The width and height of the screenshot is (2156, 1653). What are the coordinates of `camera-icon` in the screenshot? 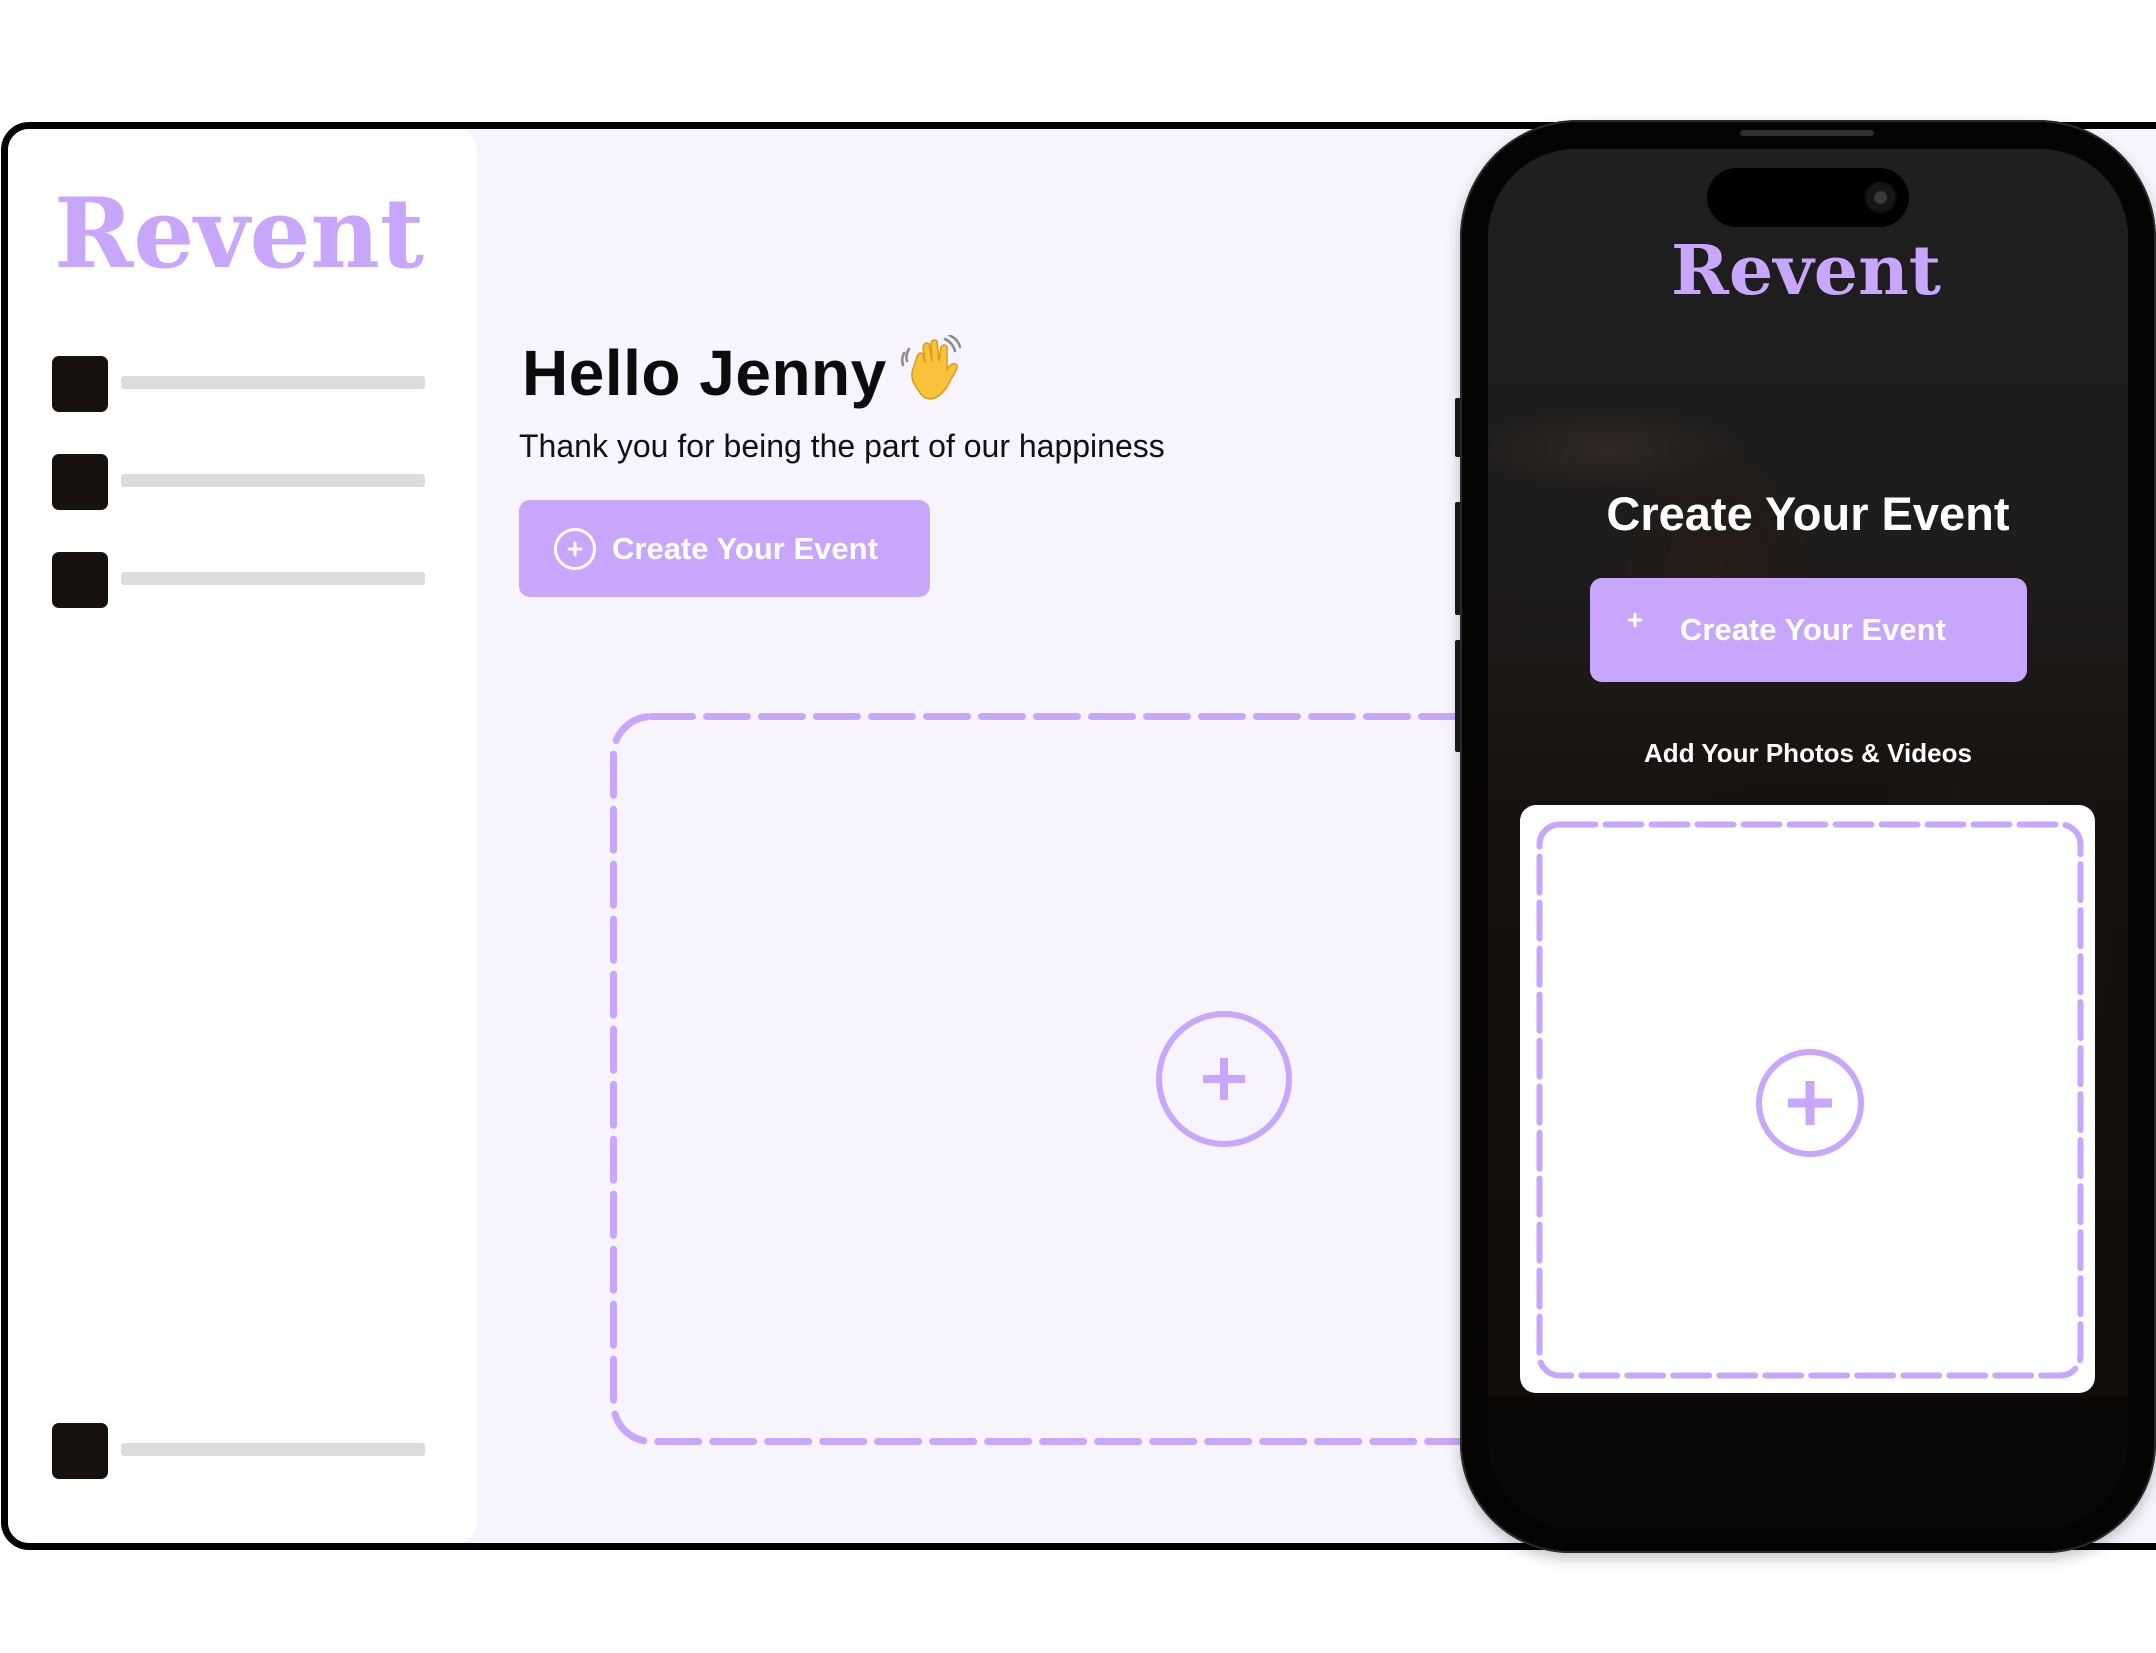 It's located at (1880, 197).